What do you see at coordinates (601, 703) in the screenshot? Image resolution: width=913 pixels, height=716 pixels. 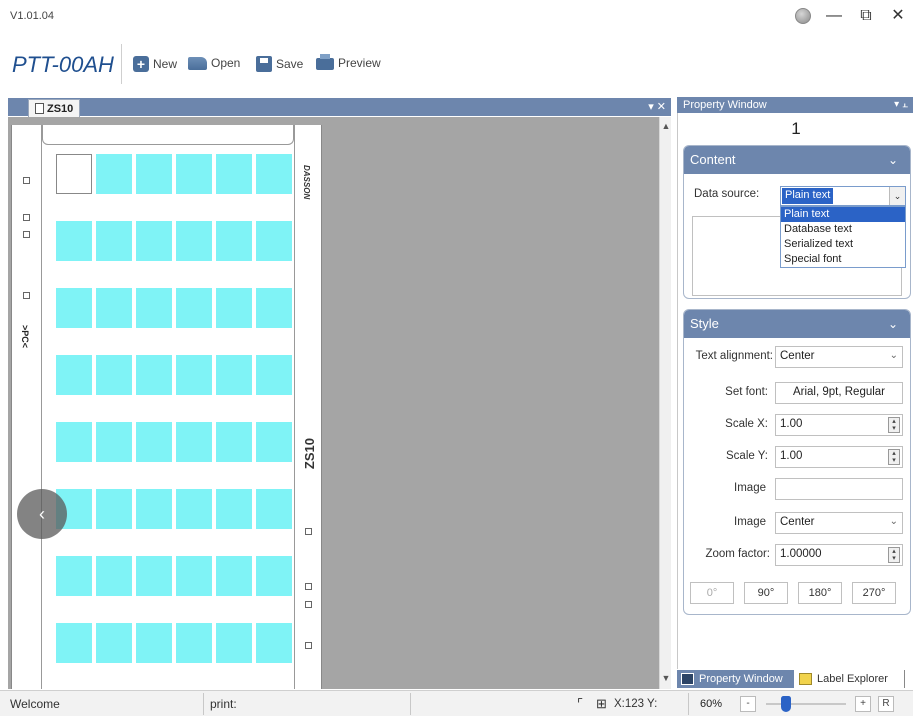 I see `grid-icon: ⊞` at bounding box center [601, 703].